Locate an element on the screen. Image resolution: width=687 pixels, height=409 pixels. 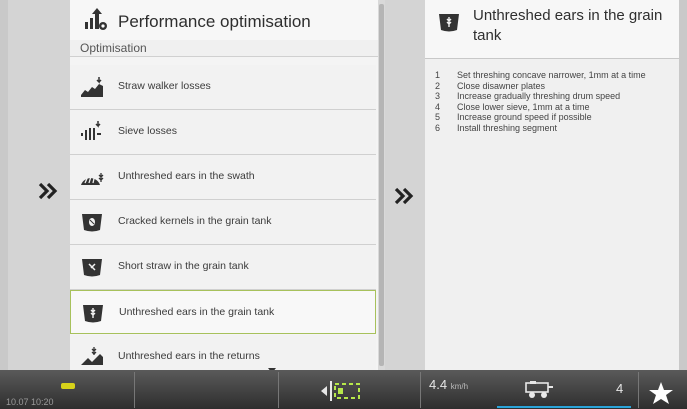
sieve-losses-icon is located at coordinates (91, 130).